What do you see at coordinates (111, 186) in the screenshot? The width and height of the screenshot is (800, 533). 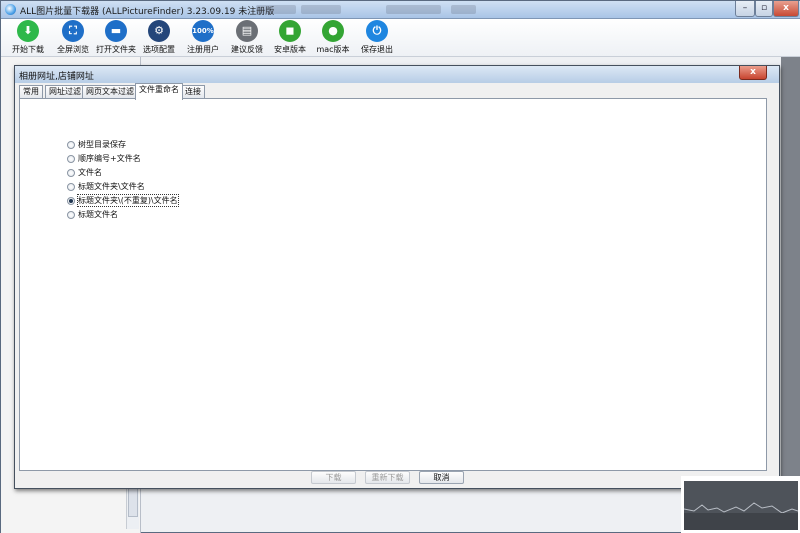 I see `option-label: 标题文件夹\文件名` at bounding box center [111, 186].